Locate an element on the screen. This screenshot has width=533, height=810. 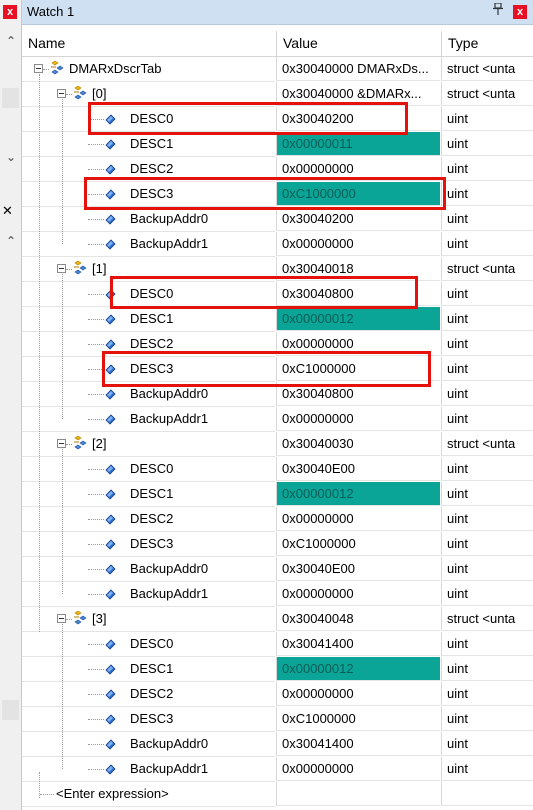
row-name-cell: [3] is located at coordinates (148, 619).